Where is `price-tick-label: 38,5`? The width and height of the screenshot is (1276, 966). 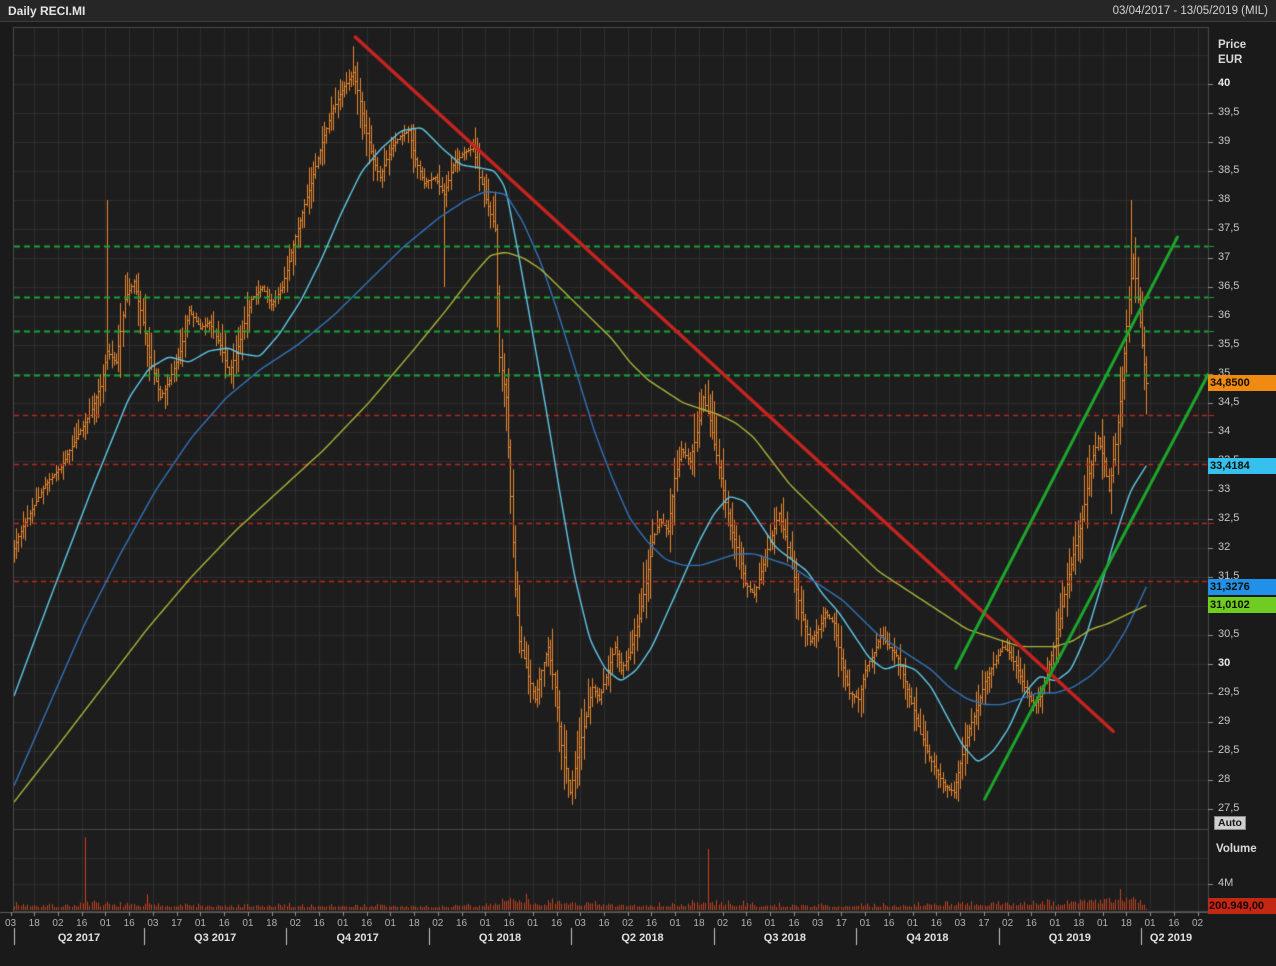 price-tick-label: 38,5 is located at coordinates (1229, 170).